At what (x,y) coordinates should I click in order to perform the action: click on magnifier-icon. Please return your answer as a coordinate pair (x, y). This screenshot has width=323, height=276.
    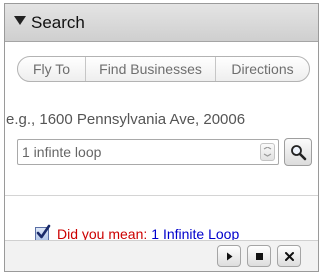
    Looking at the image, I should click on (299, 153).